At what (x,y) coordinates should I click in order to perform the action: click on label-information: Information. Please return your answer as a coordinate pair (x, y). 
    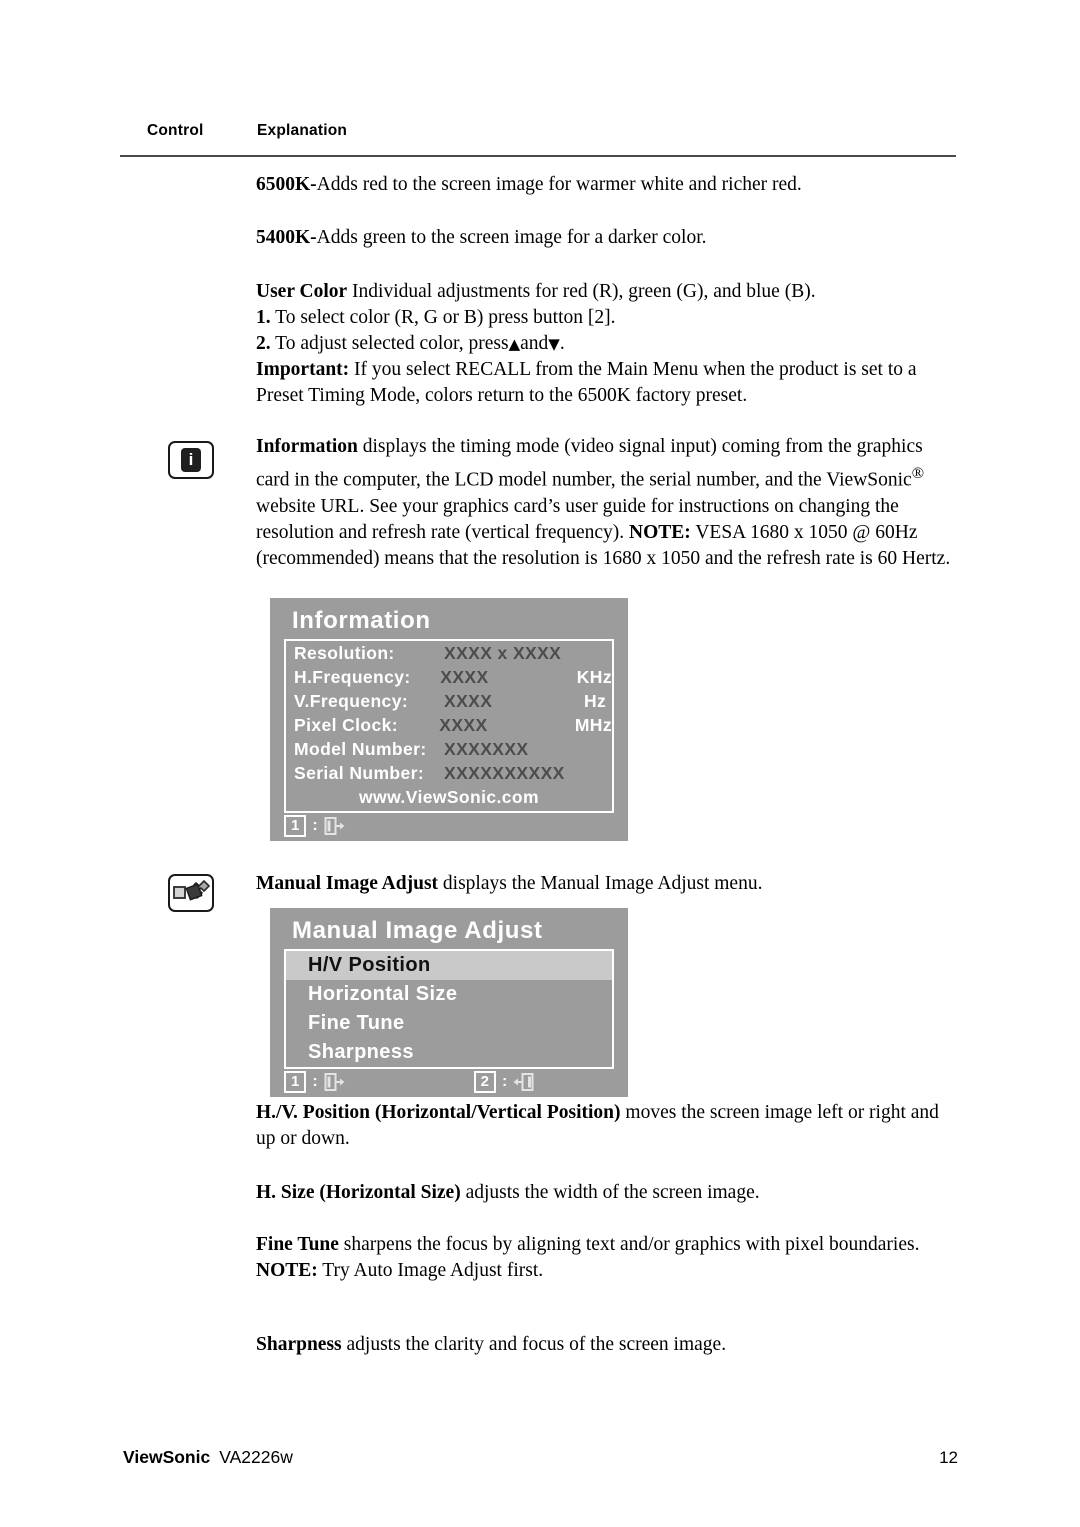
    Looking at the image, I should click on (307, 446).